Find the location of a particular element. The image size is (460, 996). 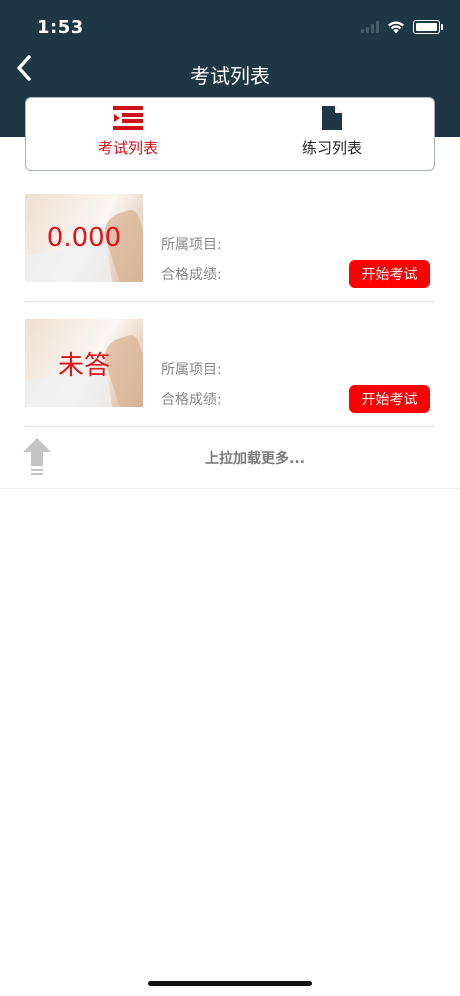

exam-thumbnail: 0.000 is located at coordinates (84, 238).